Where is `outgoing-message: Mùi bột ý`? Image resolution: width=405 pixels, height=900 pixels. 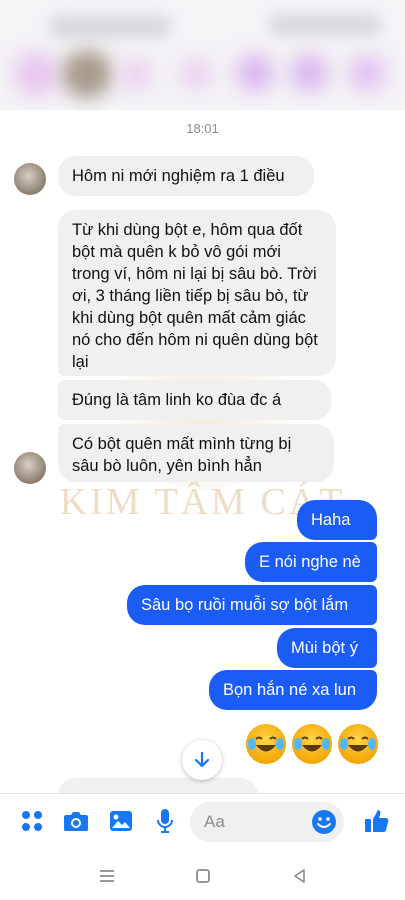 outgoing-message: Mùi bột ý is located at coordinates (327, 648).